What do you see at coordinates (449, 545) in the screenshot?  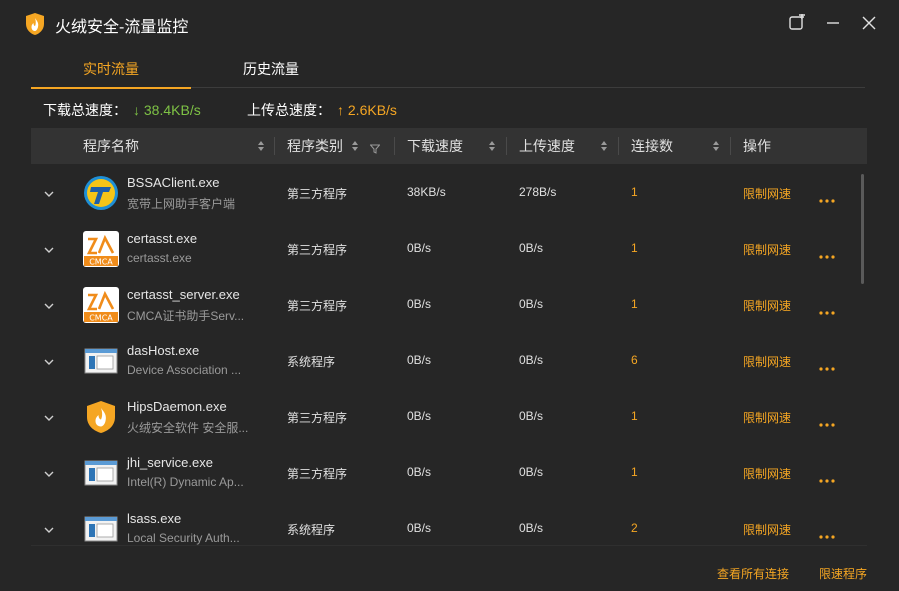 I see `footer-divider` at bounding box center [449, 545].